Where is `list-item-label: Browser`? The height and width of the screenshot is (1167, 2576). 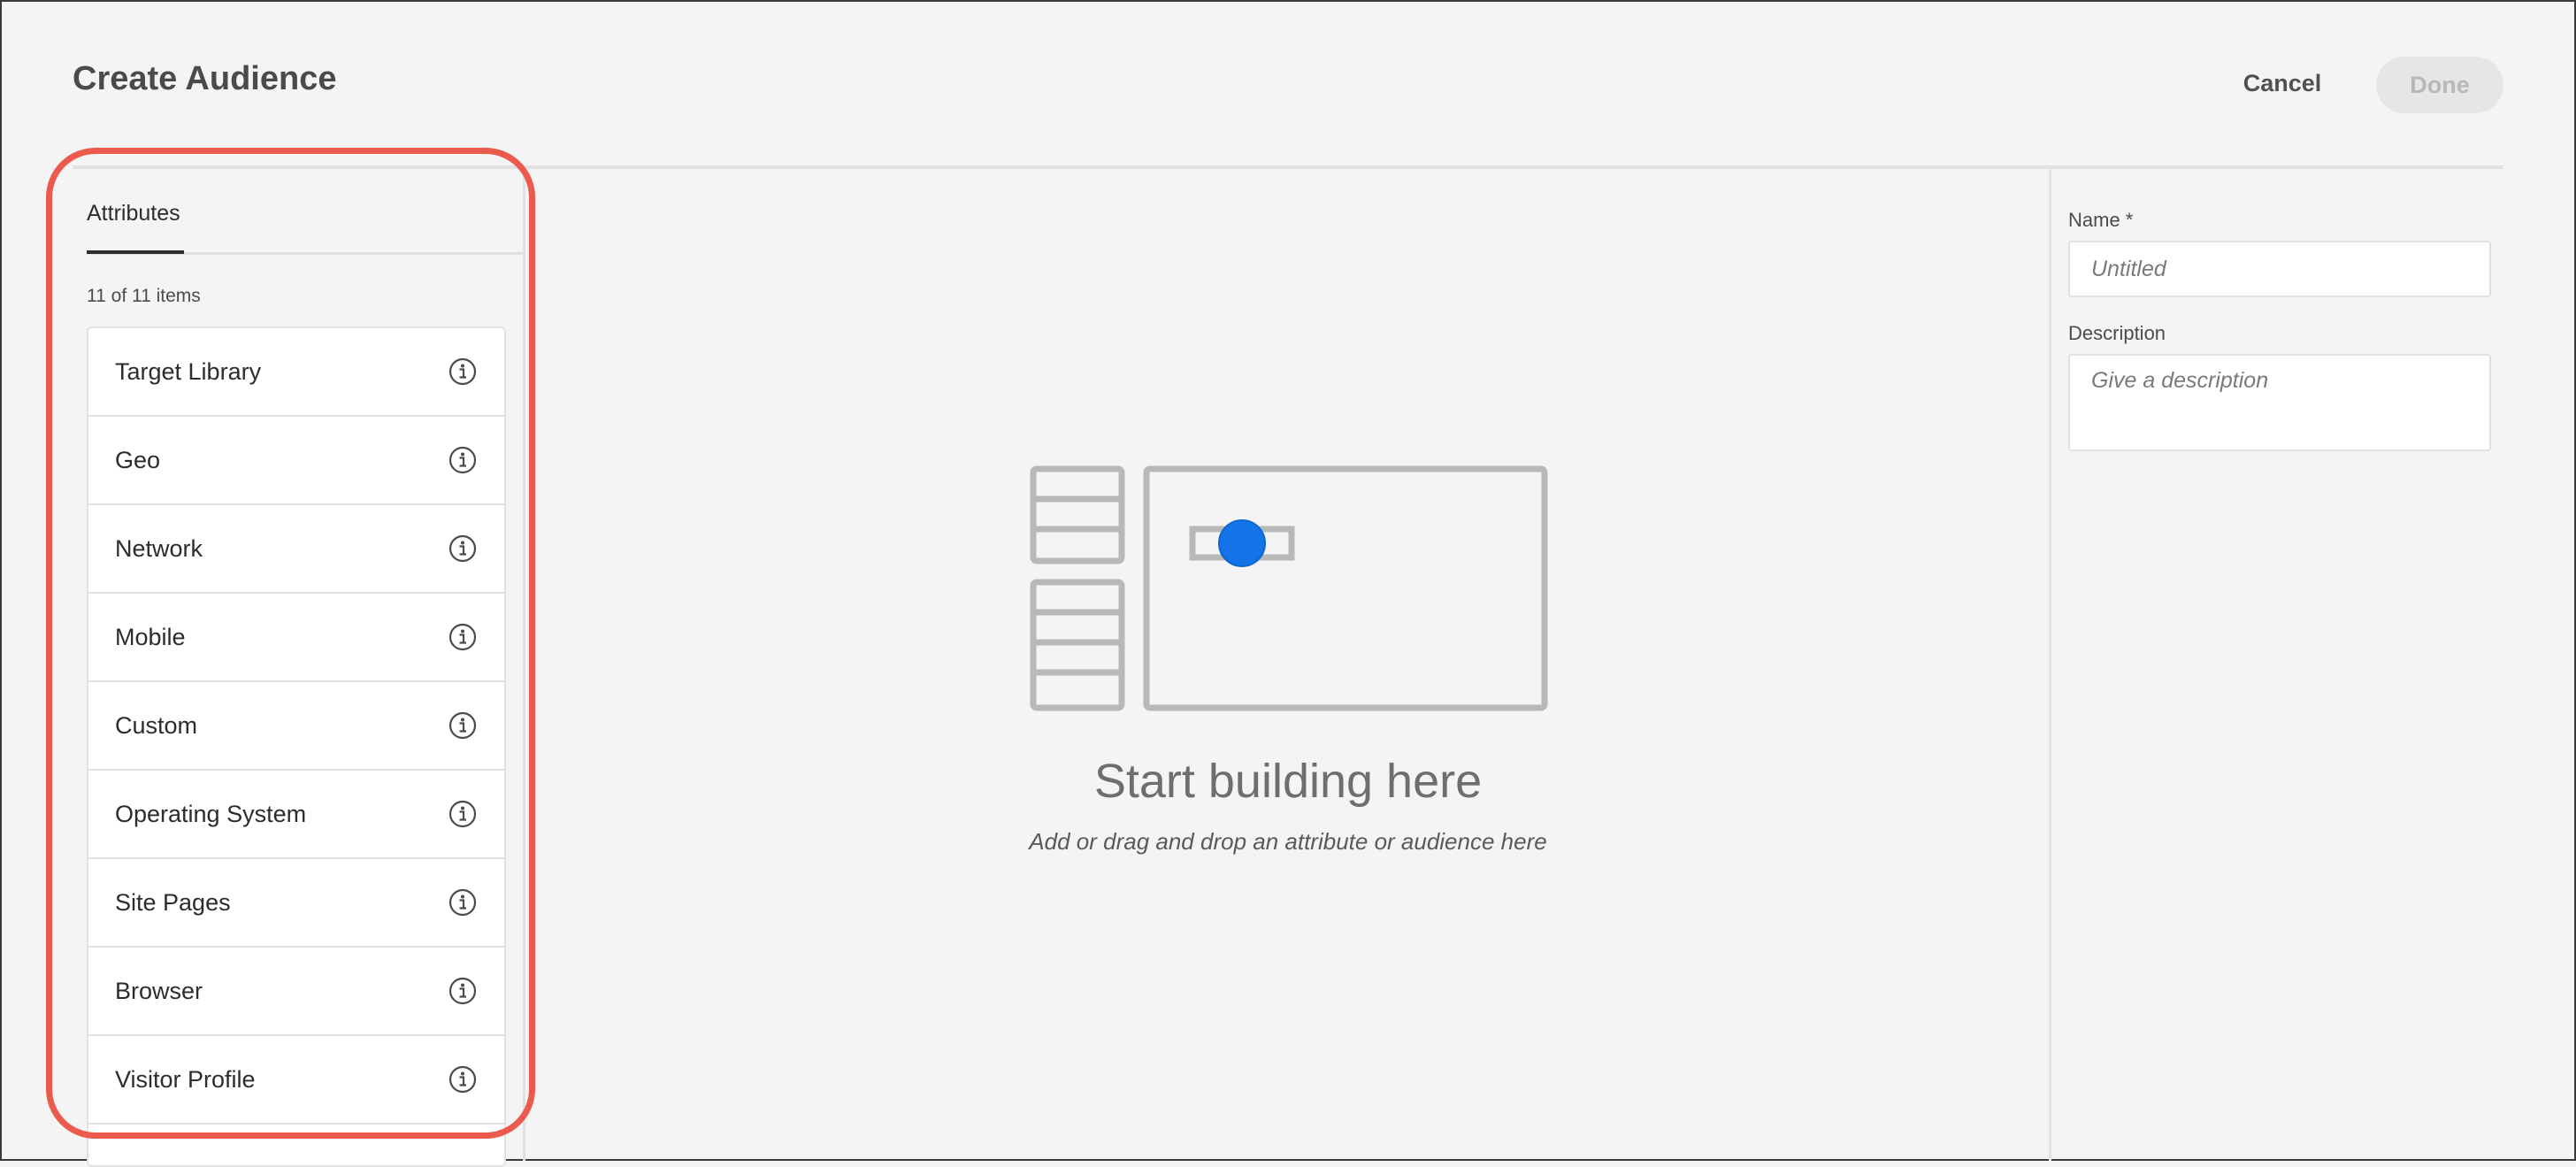
list-item-label: Browser is located at coordinates (159, 990).